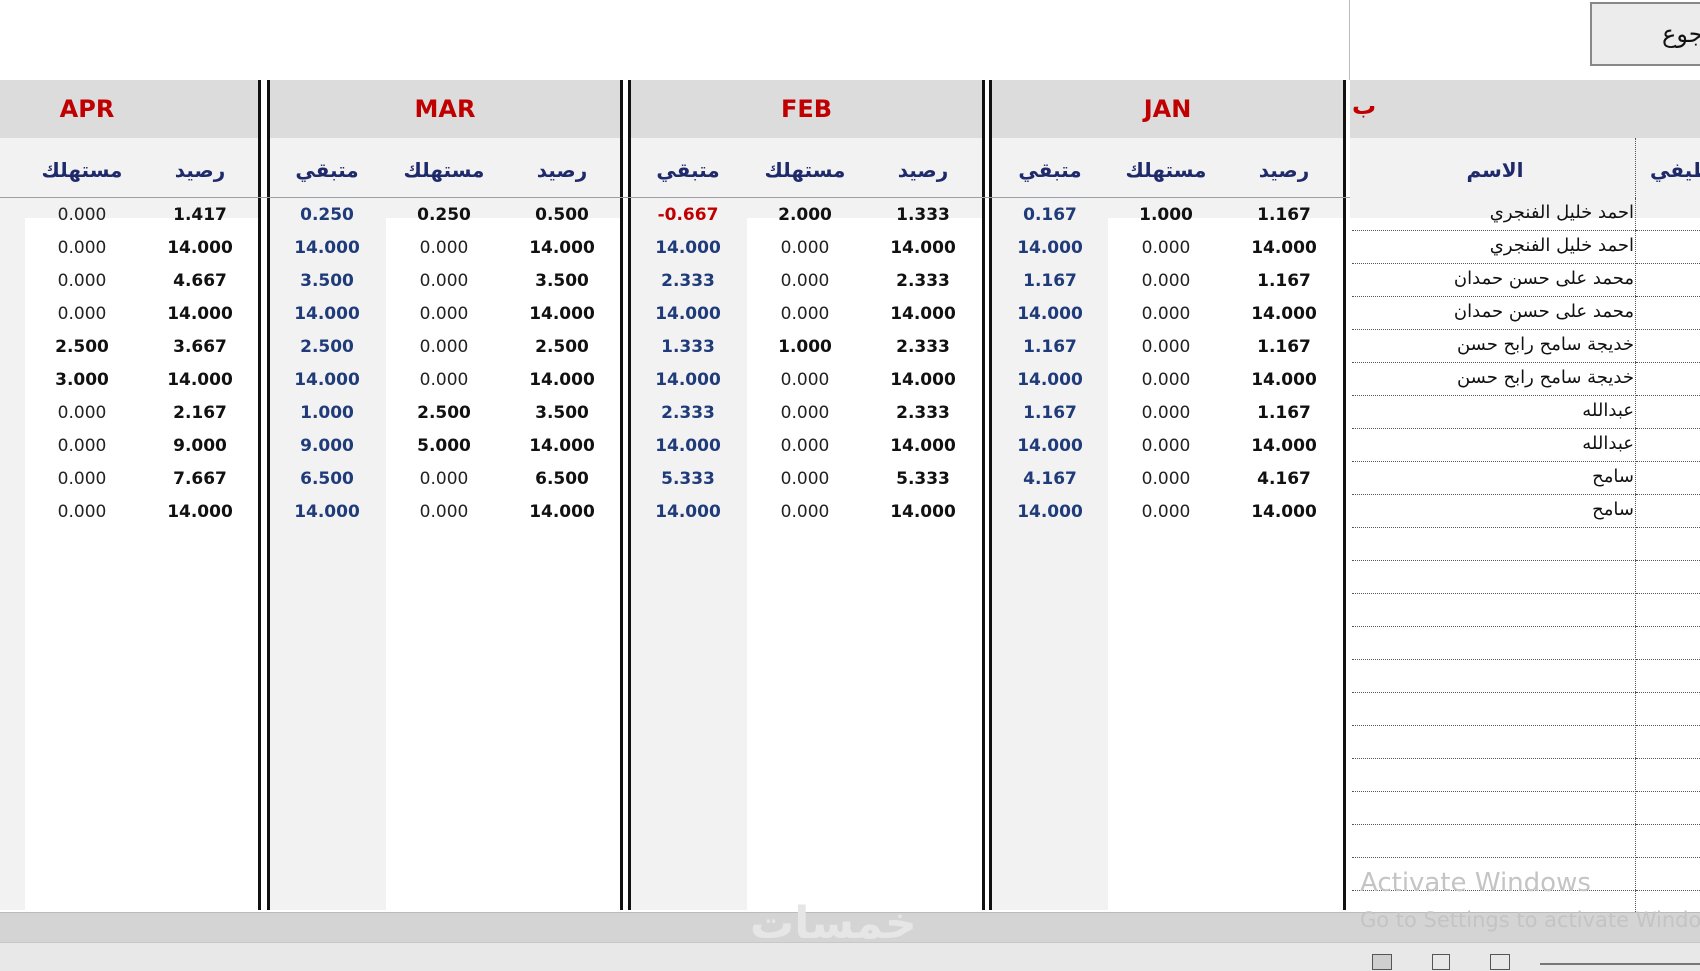 This screenshot has width=1700, height=971. What do you see at coordinates (82, 380) in the screenshot?
I see `cell-apr-consumed: 3.000` at bounding box center [82, 380].